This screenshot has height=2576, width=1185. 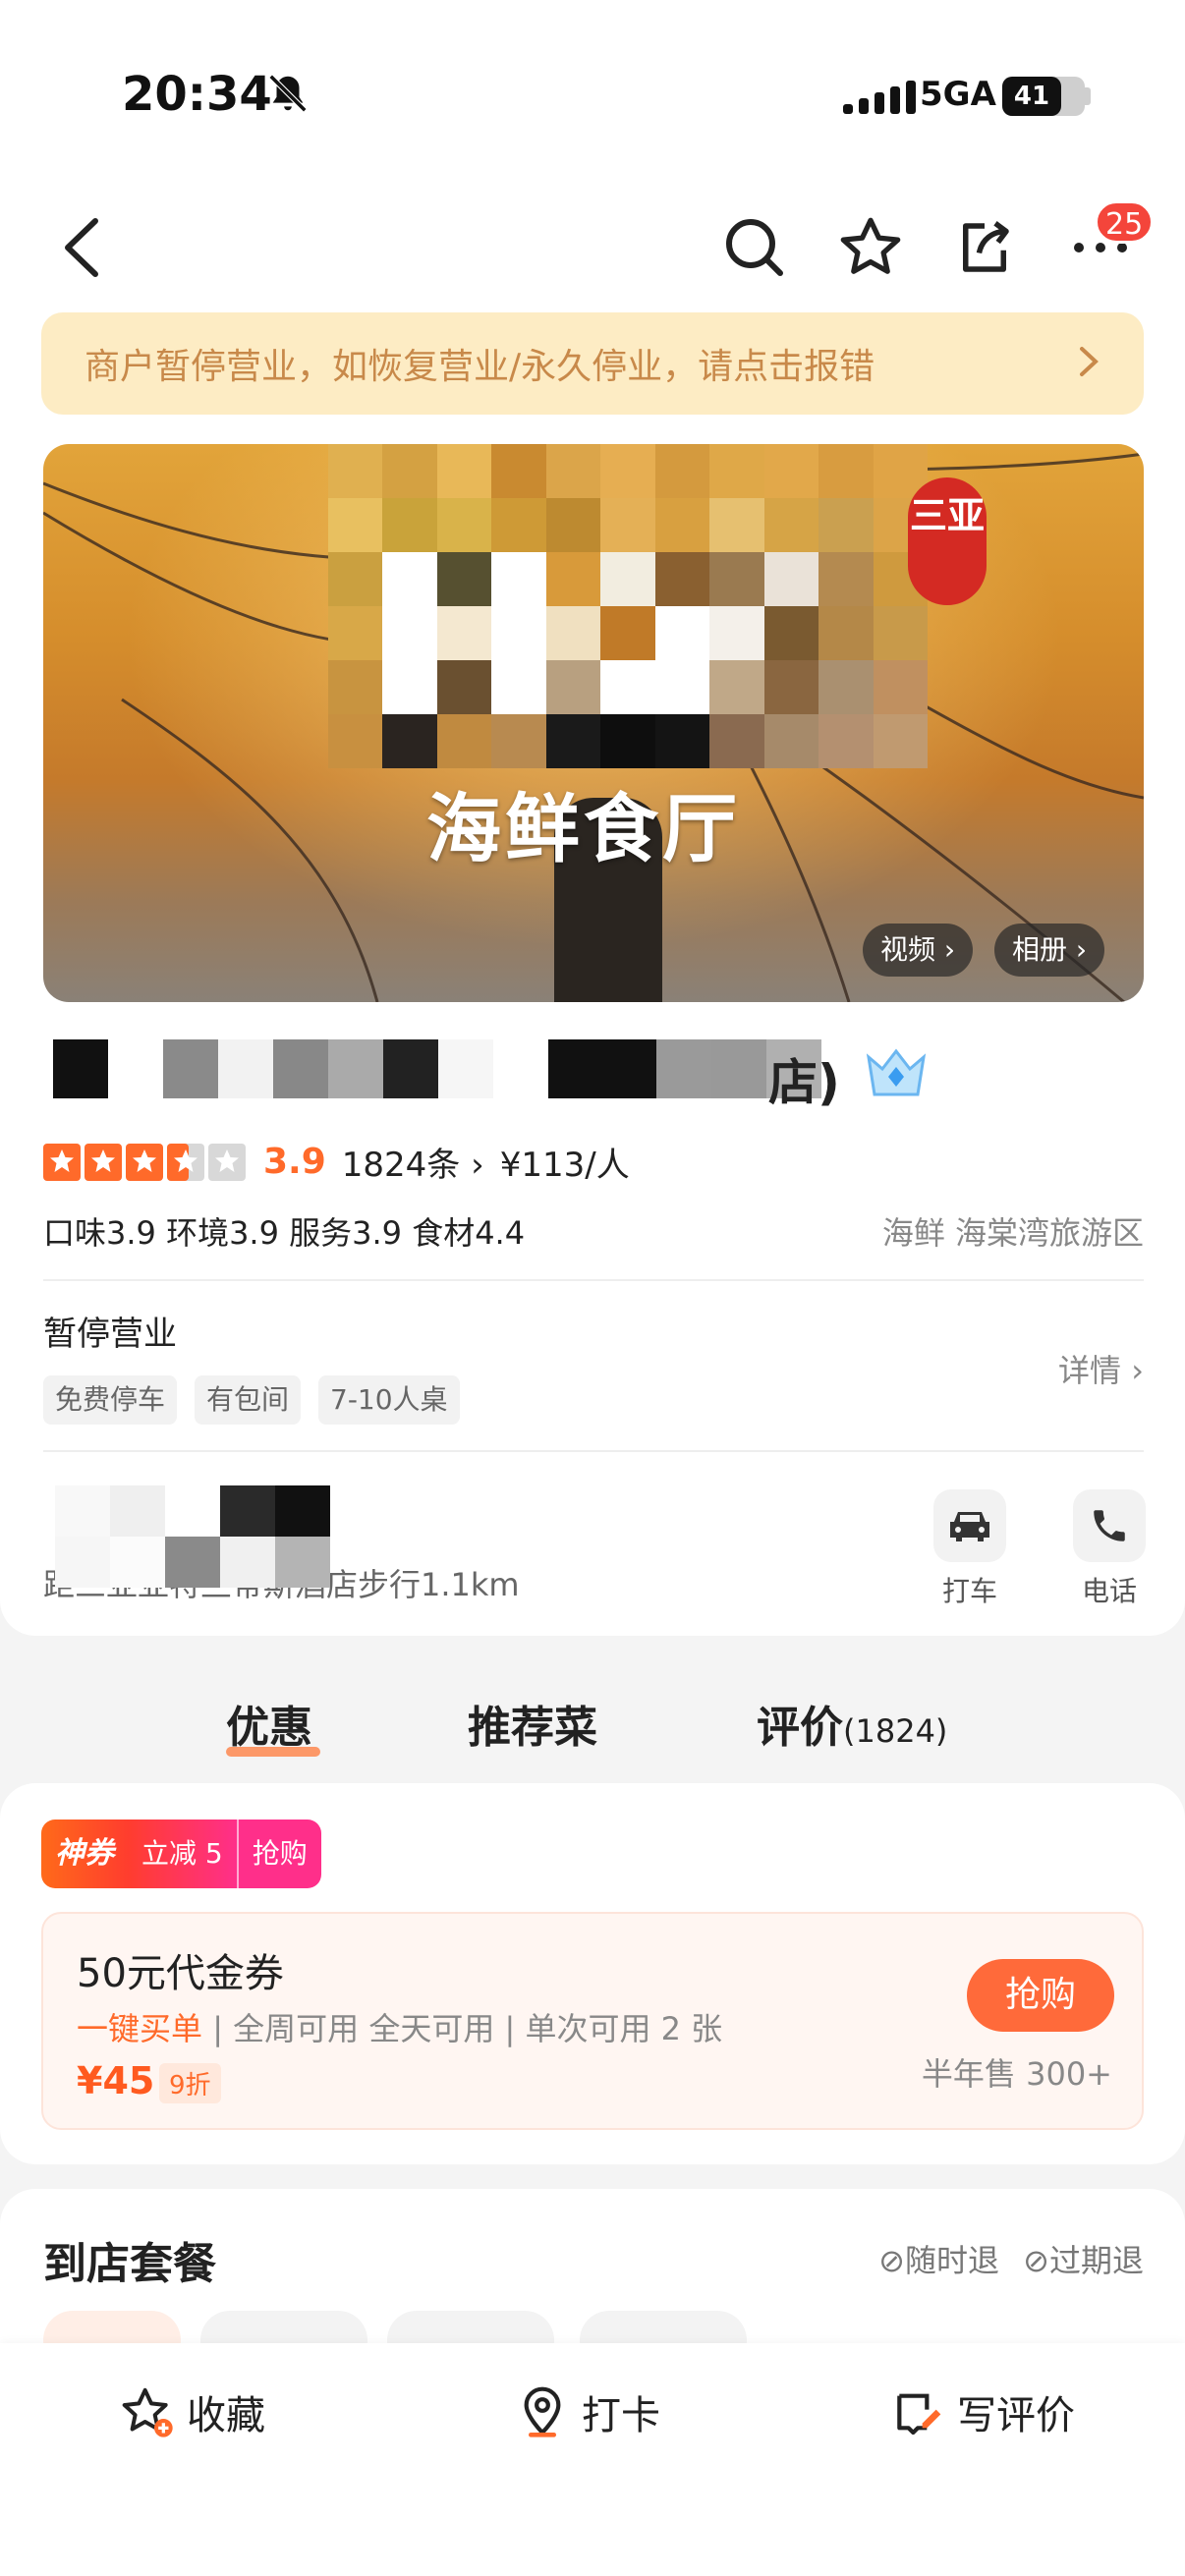 What do you see at coordinates (279, 1854) in the screenshot?
I see `tag-grab: 抢购` at bounding box center [279, 1854].